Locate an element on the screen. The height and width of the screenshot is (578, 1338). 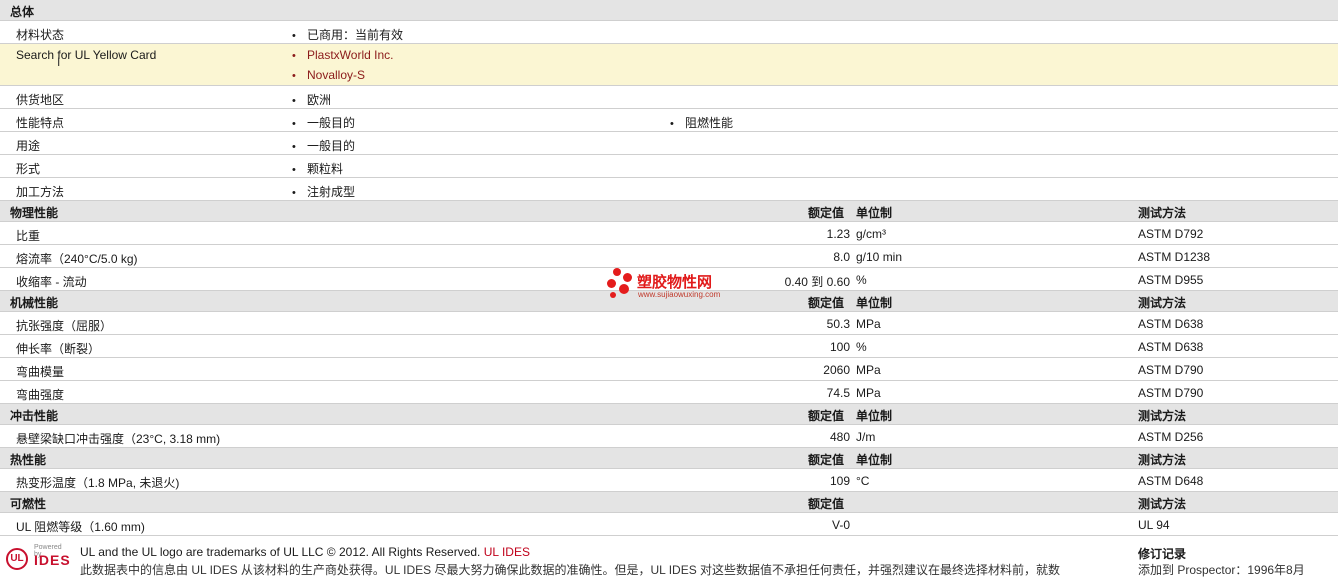
table-row: 弯曲强度 74.5 MPa ASTM D790 is located at coordinates (669, 392).